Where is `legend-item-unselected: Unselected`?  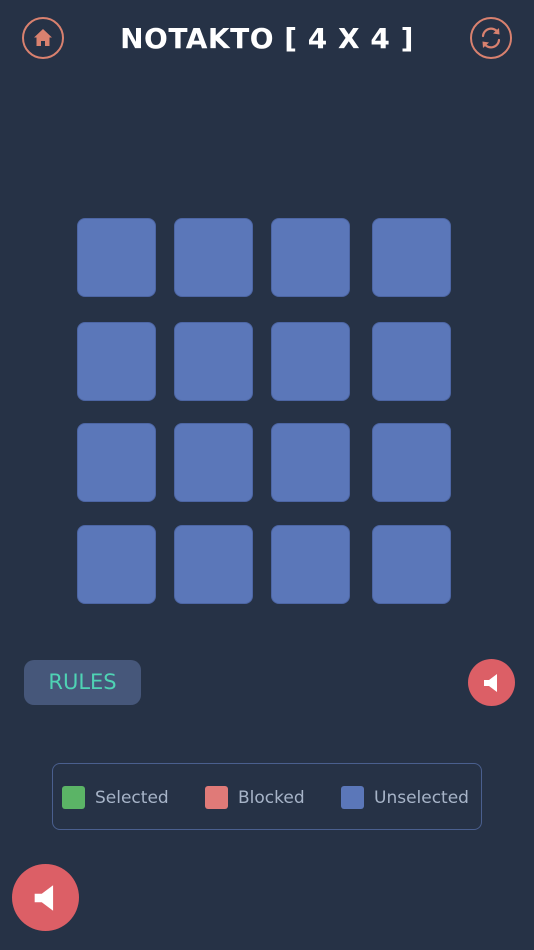 legend-item-unselected: Unselected is located at coordinates (405, 797).